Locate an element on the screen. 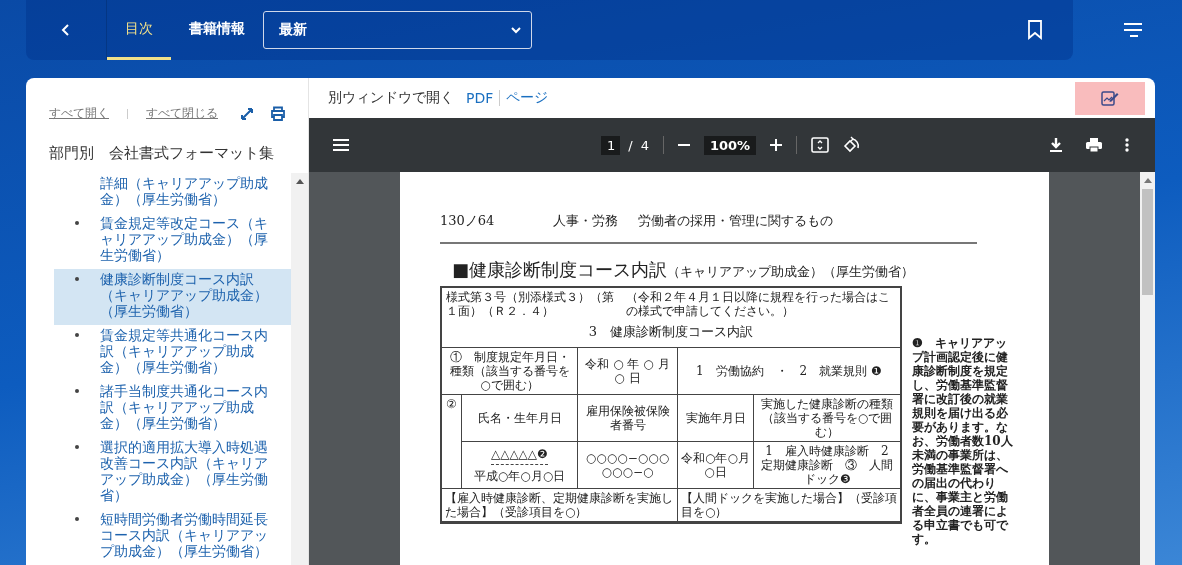 Image resolution: width=1182 pixels, height=565 pixels. toc-item: 短時間労働者労働時間延長コース内訳（キャリアアップ助成金）（厚生労働省） is located at coordinates (172, 537).